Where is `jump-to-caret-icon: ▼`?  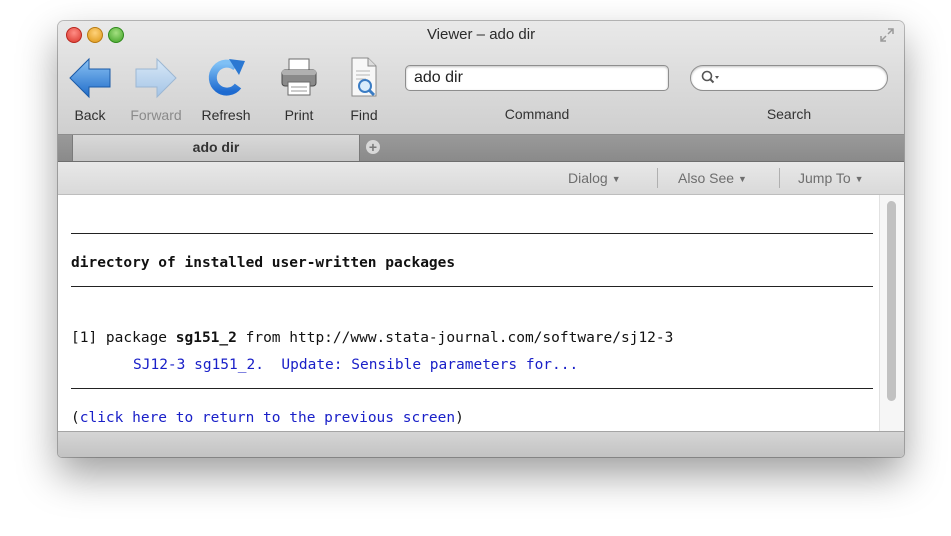
jump-to-caret-icon: ▼ is located at coordinates (859, 179).